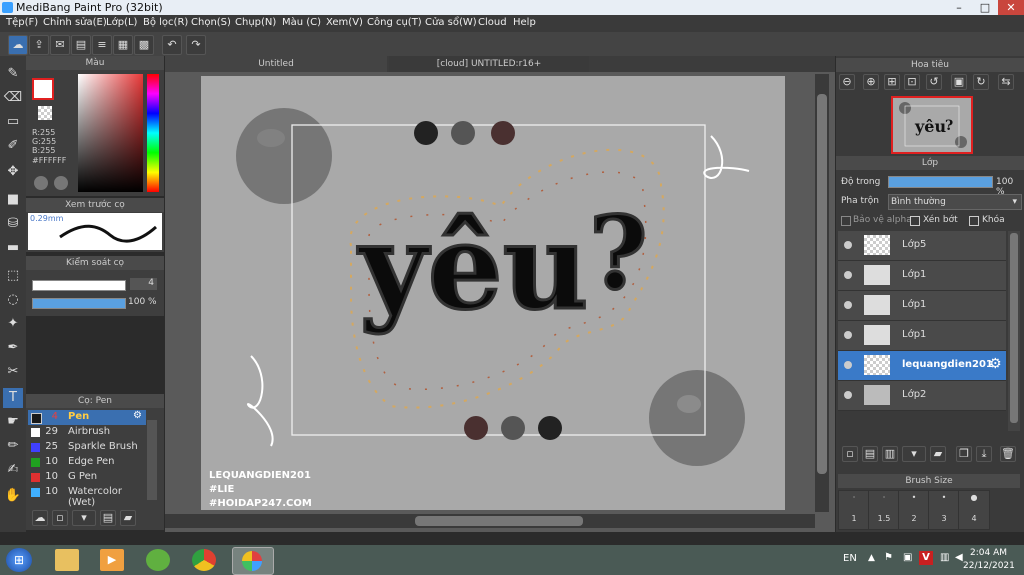  What do you see at coordinates (40, 518) in the screenshot?
I see `cloud-brush-icon: ☁` at bounding box center [40, 518].